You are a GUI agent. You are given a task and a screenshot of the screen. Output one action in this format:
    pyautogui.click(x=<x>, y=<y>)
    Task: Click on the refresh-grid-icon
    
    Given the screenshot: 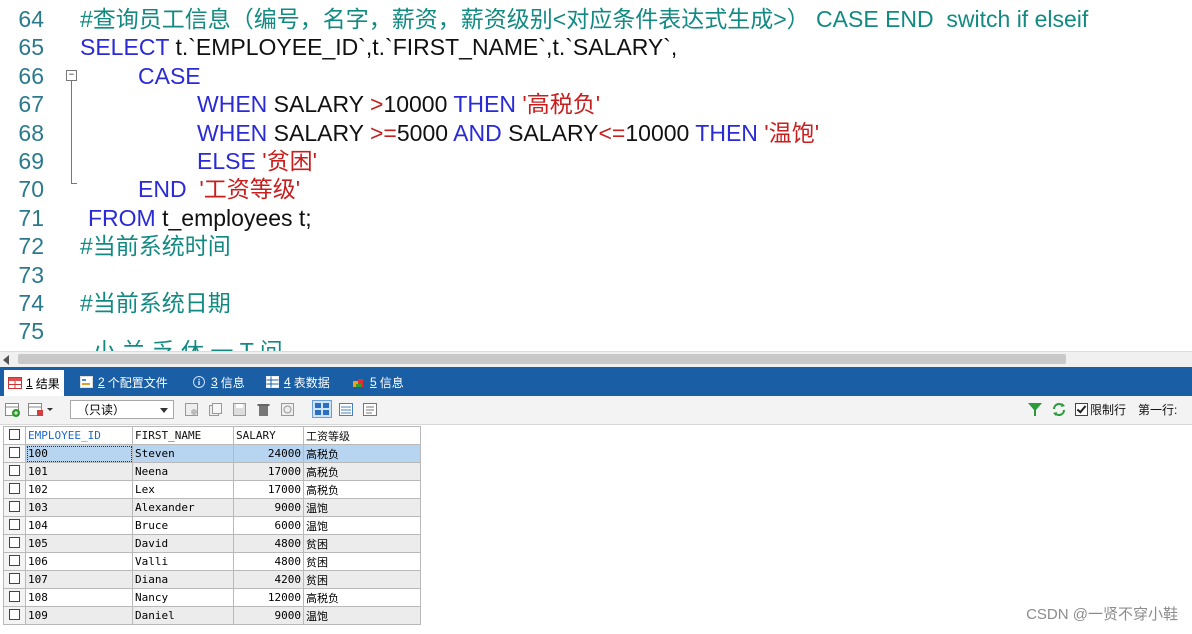 What is the action you would take?
    pyautogui.click(x=287, y=409)
    